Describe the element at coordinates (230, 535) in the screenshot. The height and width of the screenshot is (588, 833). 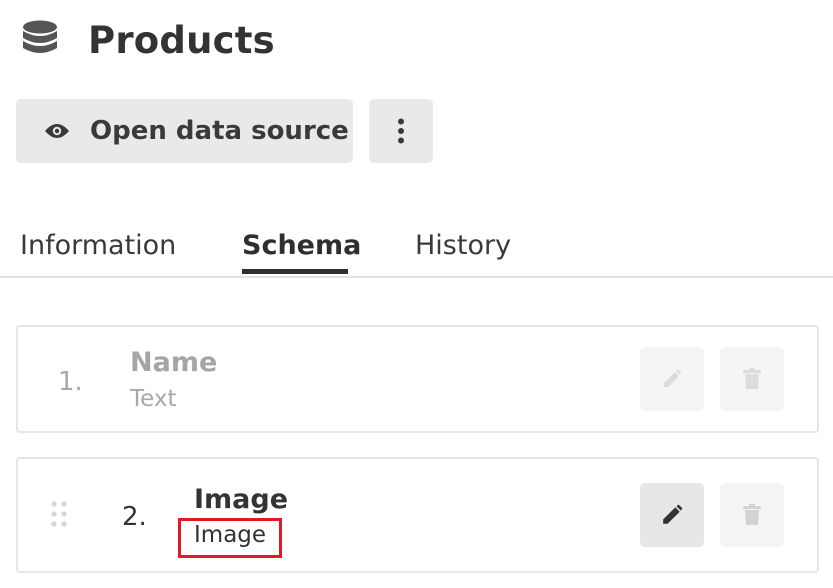
I see `field-type: Image` at that location.